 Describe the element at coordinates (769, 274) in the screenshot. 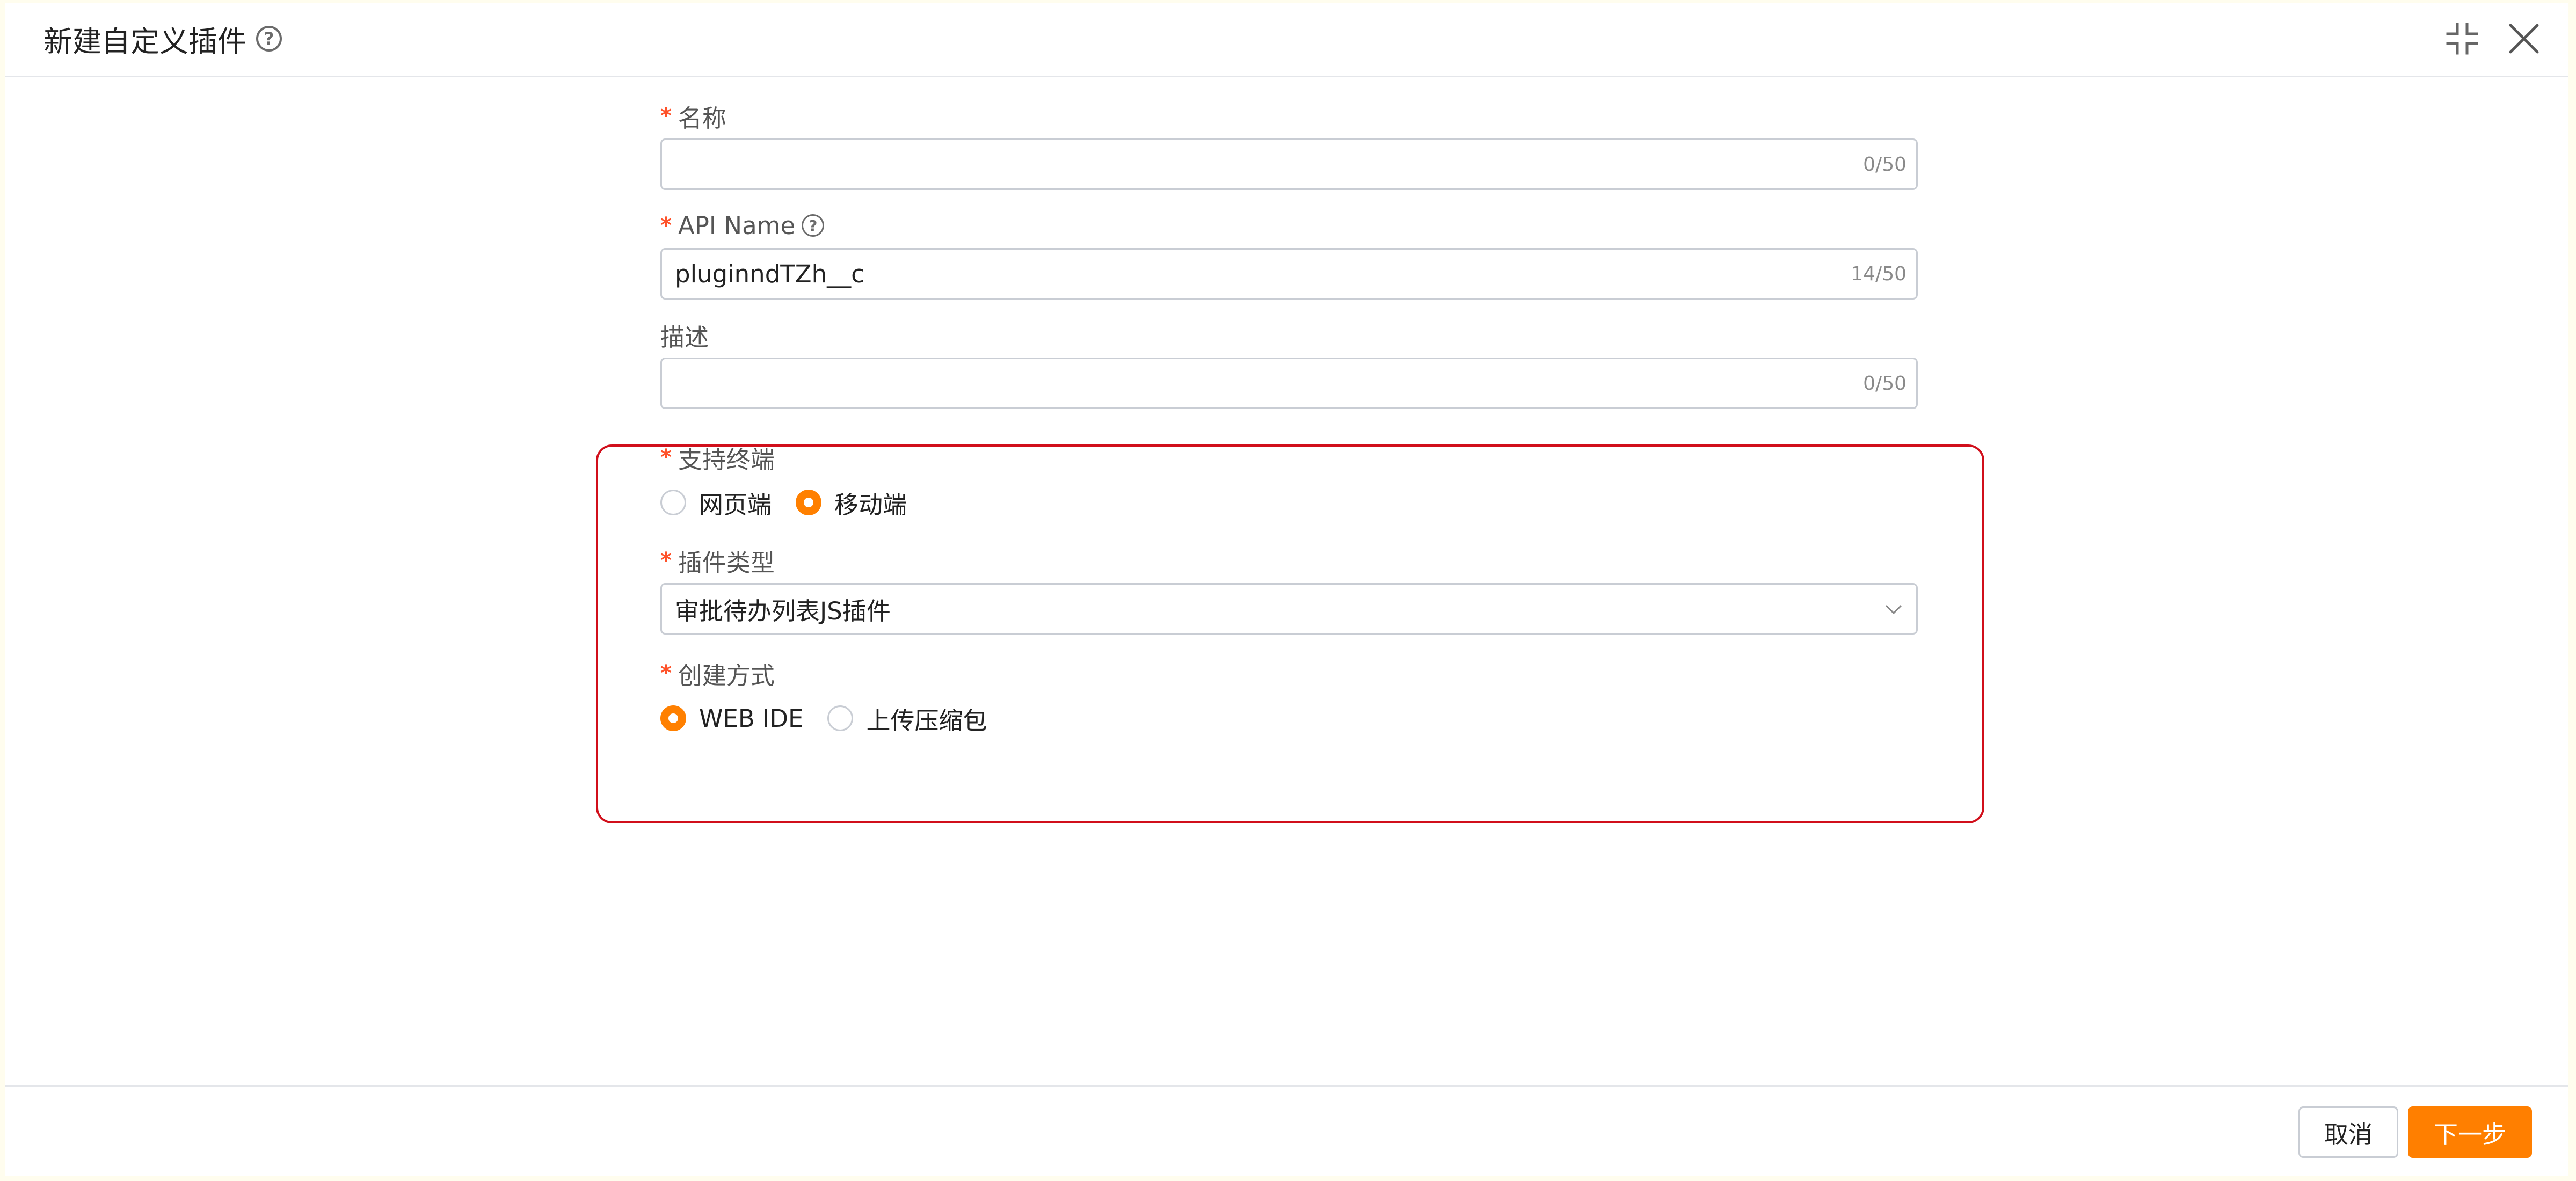

I see `api-name-input-value: pluginndTZh__c` at that location.